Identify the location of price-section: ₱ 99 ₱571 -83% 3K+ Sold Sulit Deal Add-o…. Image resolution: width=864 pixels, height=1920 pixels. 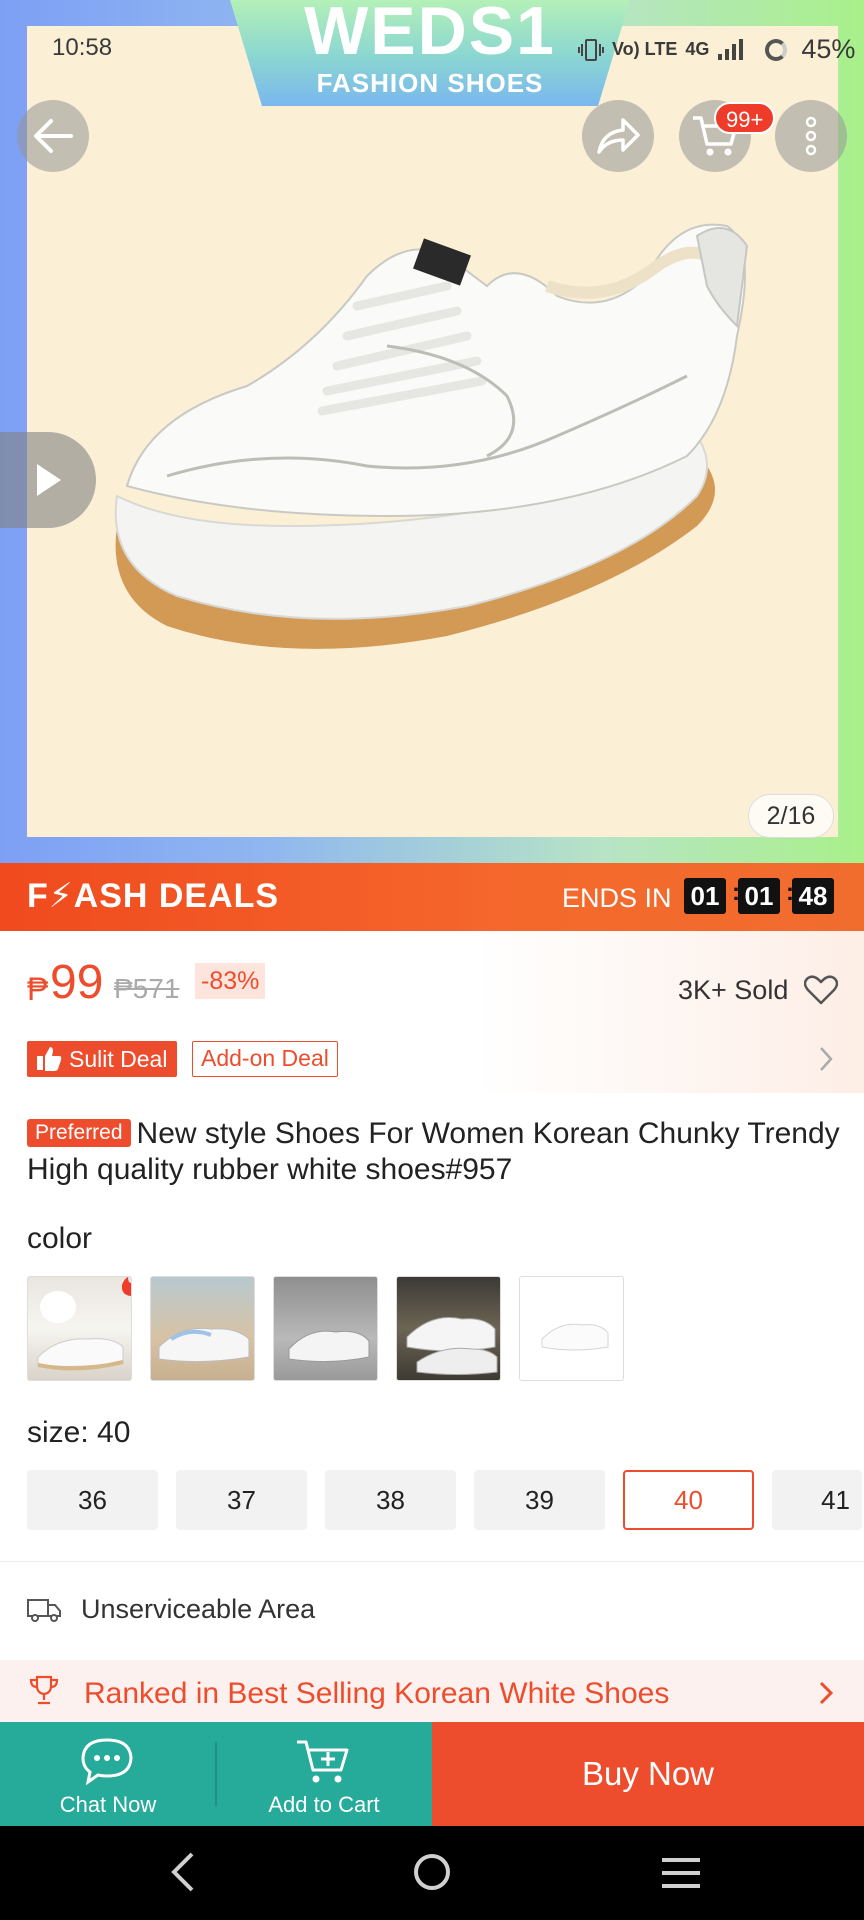
(432, 1012).